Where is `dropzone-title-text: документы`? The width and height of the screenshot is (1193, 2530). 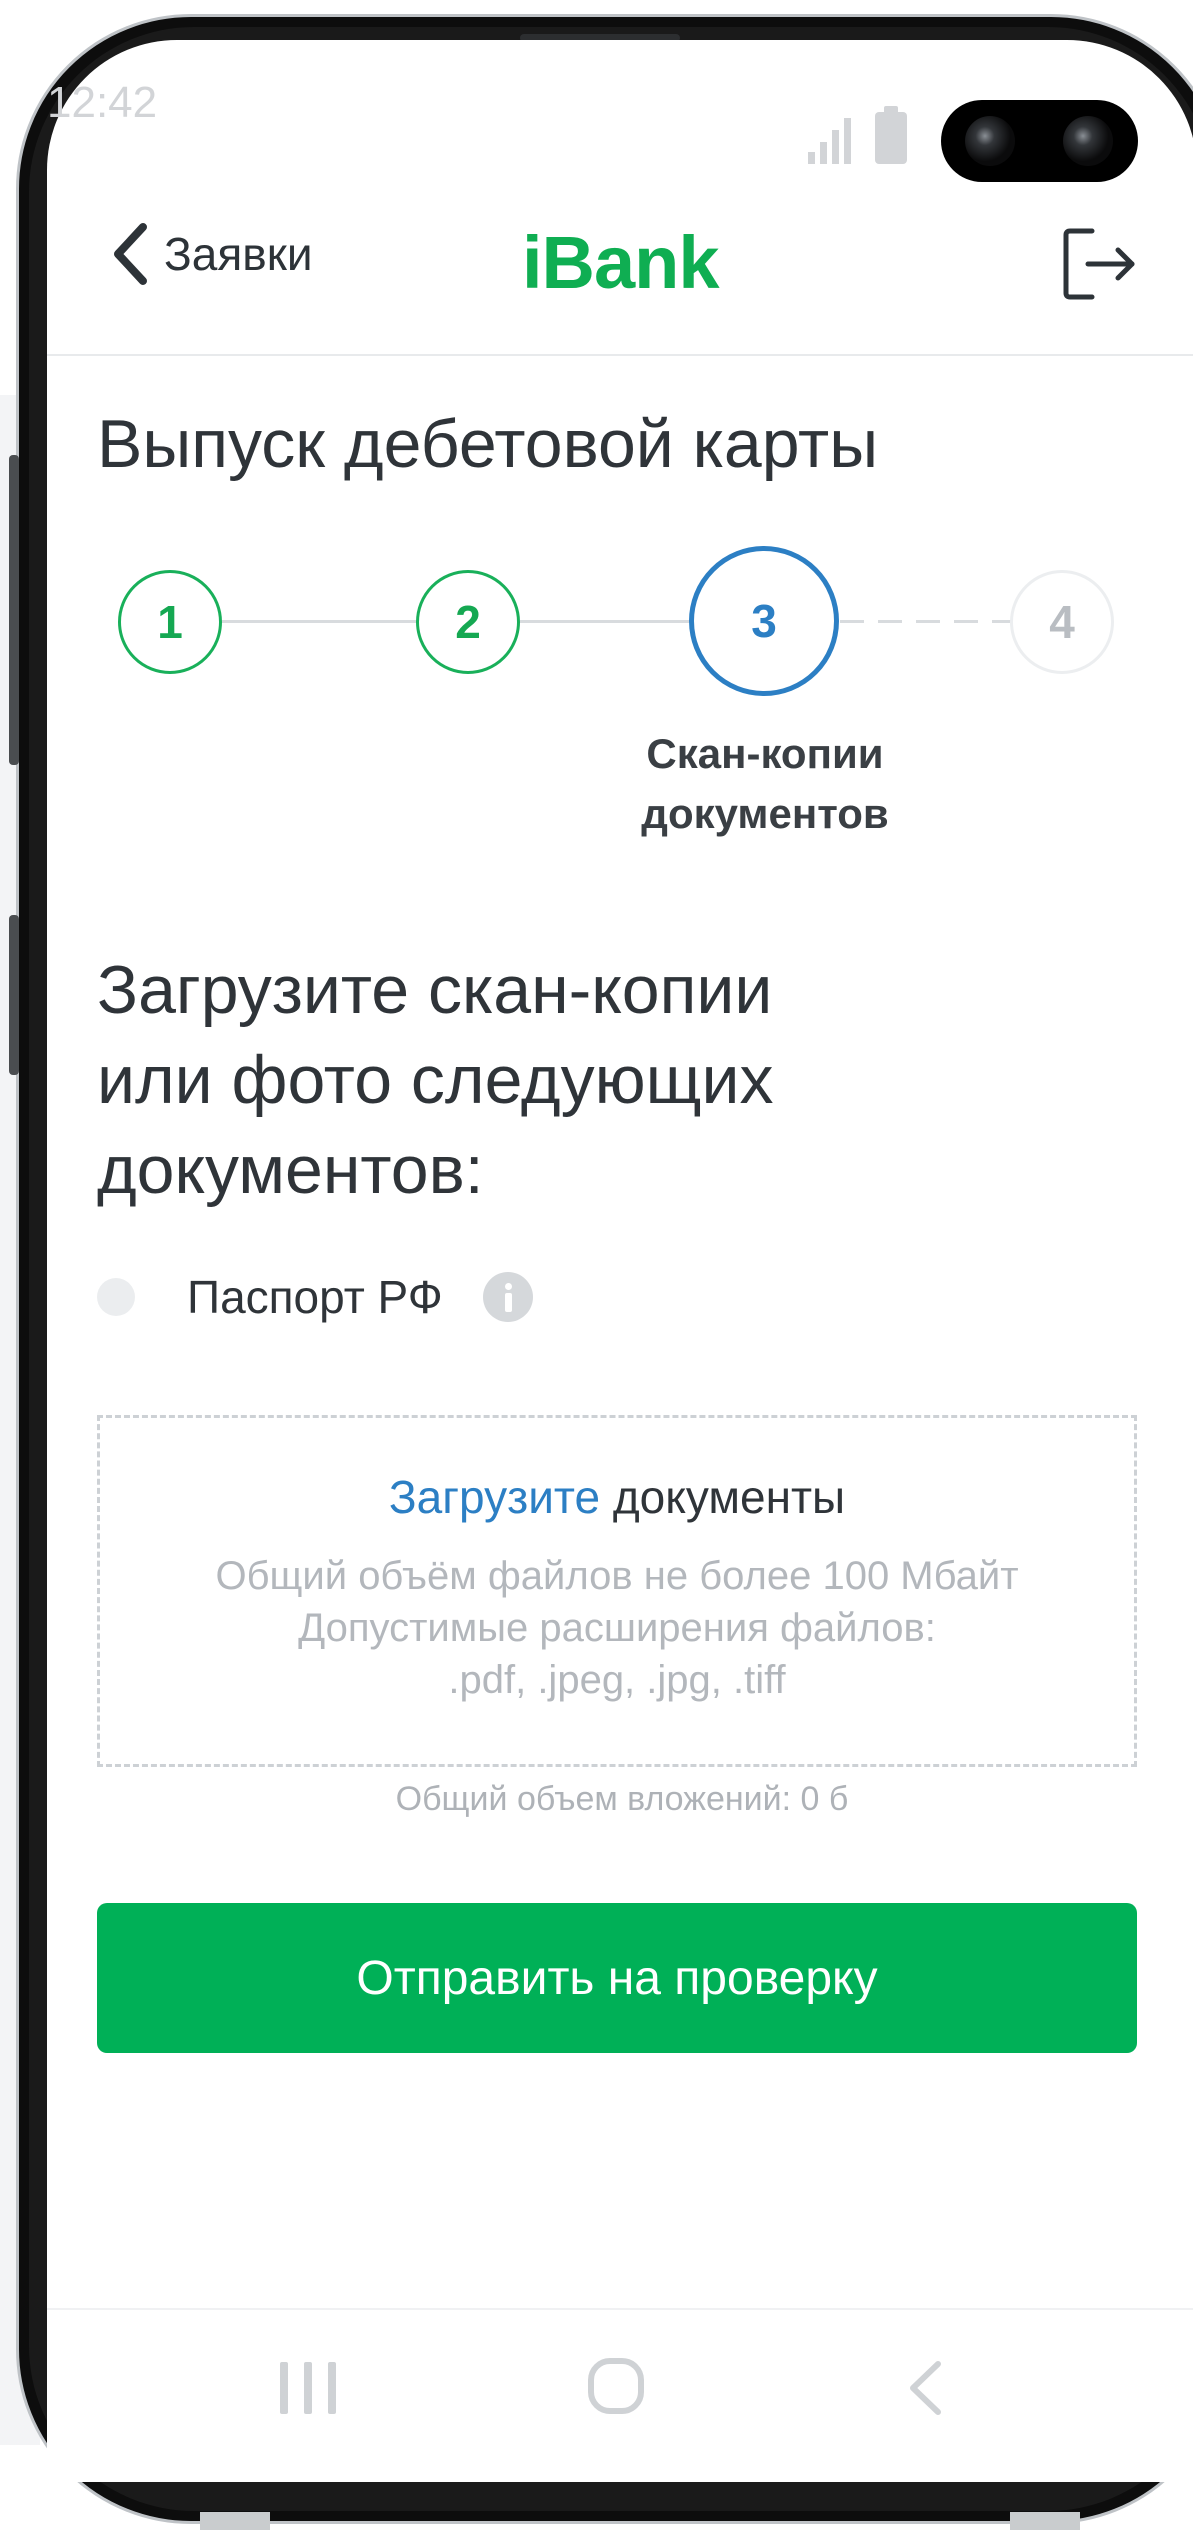 dropzone-title-text: документы is located at coordinates (729, 1497).